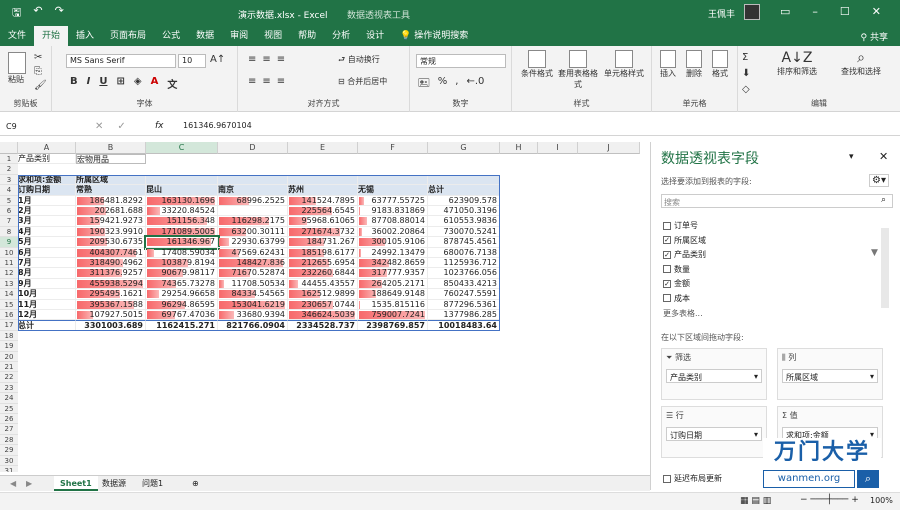  What do you see at coordinates (9, 419) in the screenshot?
I see `row-header: 26` at bounding box center [9, 419].